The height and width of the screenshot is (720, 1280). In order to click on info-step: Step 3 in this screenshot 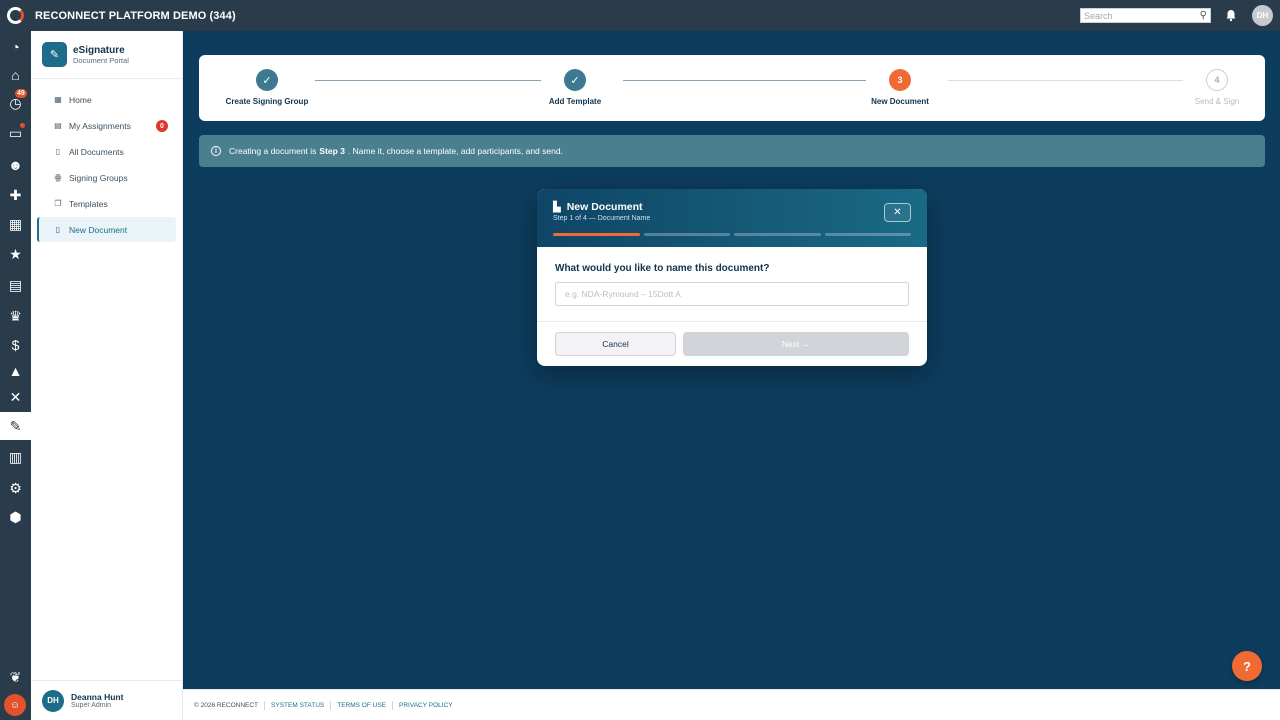, I will do `click(332, 151)`.